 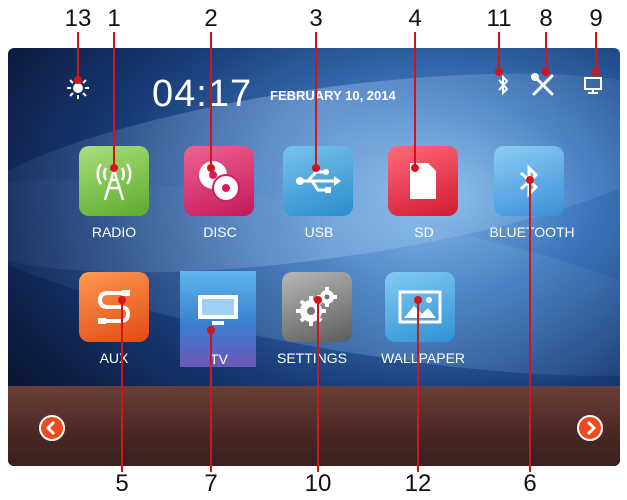 I want to click on settings-label: SETTINGS, so click(x=311, y=358).